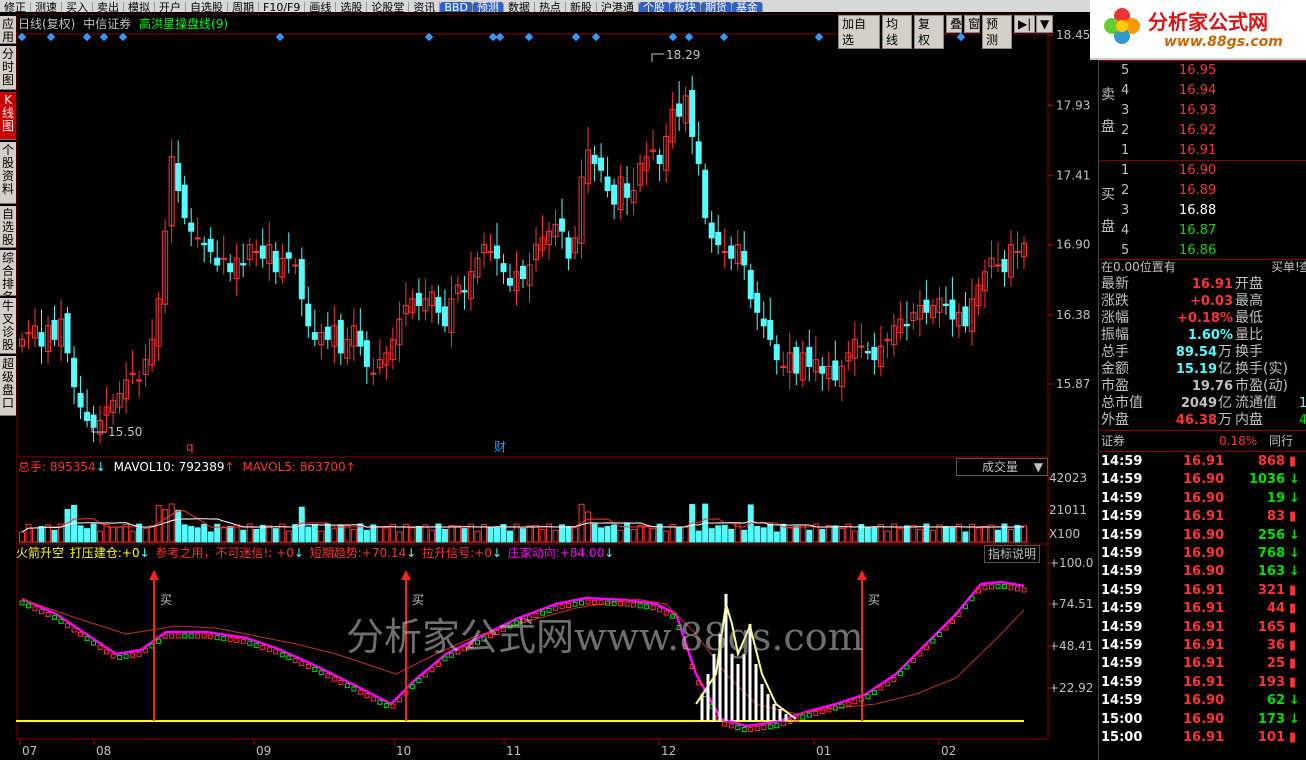 This screenshot has height=760, width=1306. What do you see at coordinates (388, 7) in the screenshot?
I see `toolbar-item: 论股堂` at bounding box center [388, 7].